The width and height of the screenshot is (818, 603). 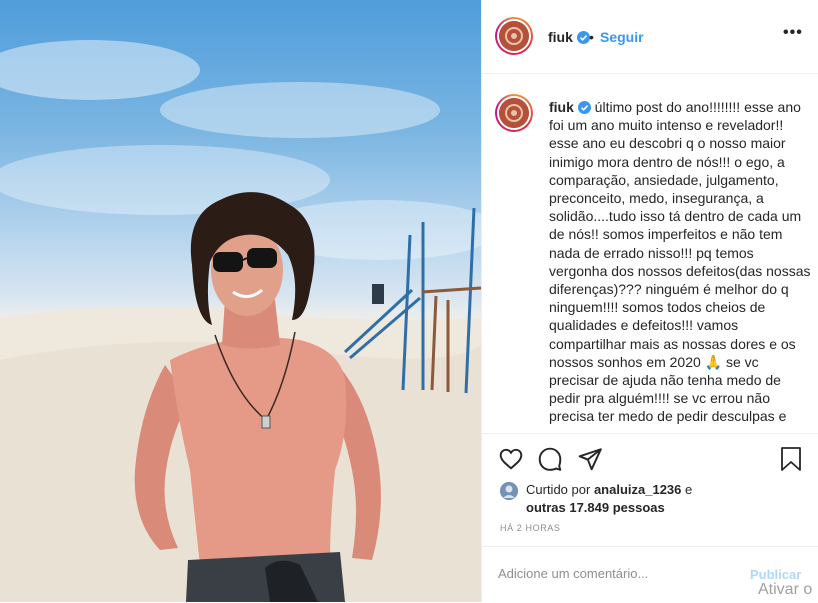 What do you see at coordinates (561, 107) in the screenshot?
I see `caption-username: fiuk` at bounding box center [561, 107].